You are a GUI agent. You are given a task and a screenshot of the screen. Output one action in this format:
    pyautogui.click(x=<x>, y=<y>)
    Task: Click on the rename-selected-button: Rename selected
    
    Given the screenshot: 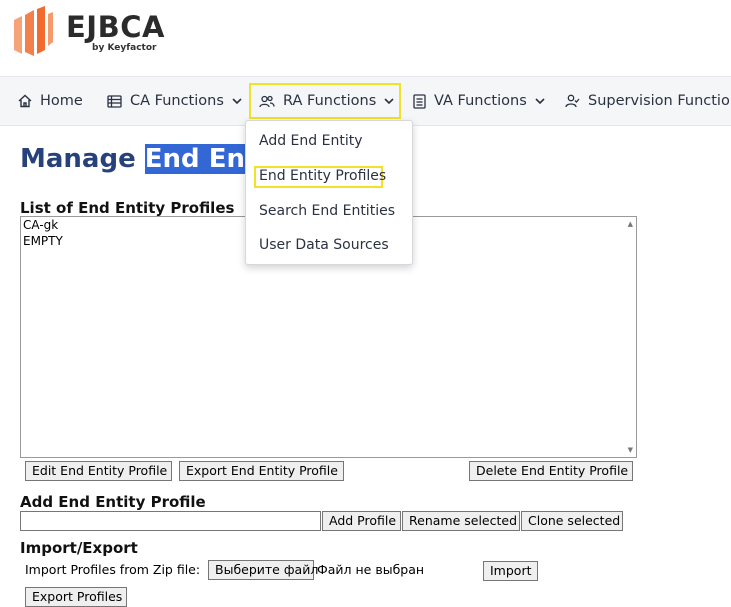 What is the action you would take?
    pyautogui.click(x=461, y=521)
    